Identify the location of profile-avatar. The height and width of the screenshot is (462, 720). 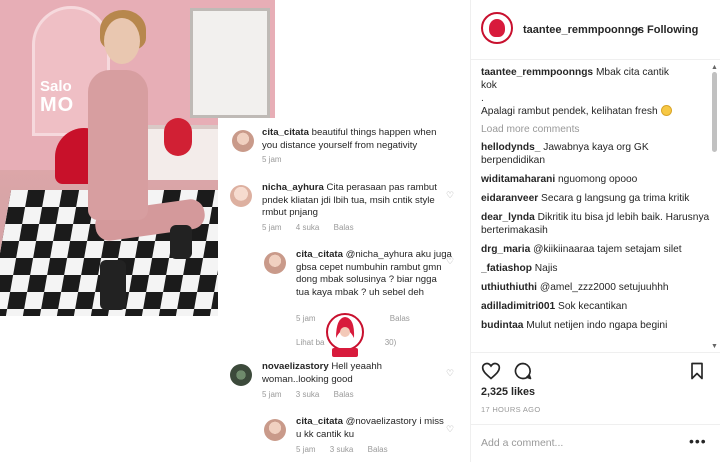
(497, 28).